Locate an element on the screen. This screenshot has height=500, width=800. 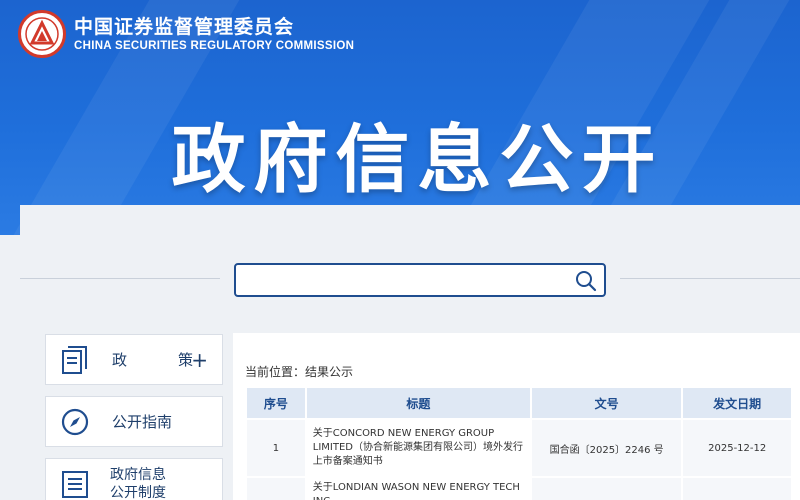
sidebar-item-policy: 政 策 + is located at coordinates (134, 359).